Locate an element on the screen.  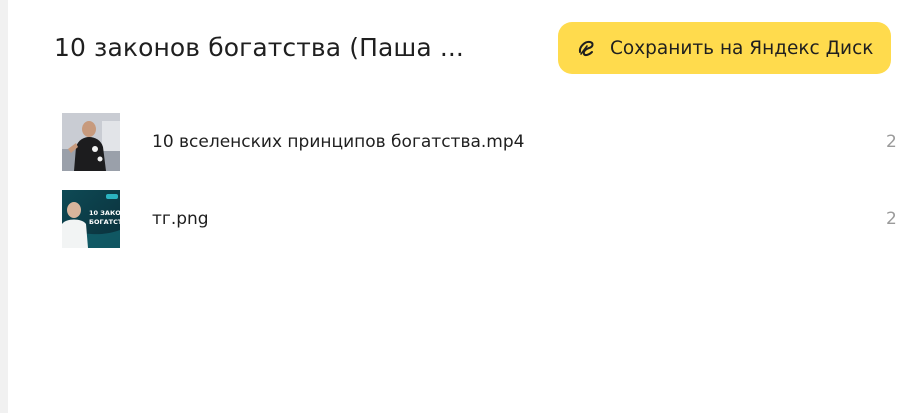
left-edge-divider is located at coordinates (4, 206).